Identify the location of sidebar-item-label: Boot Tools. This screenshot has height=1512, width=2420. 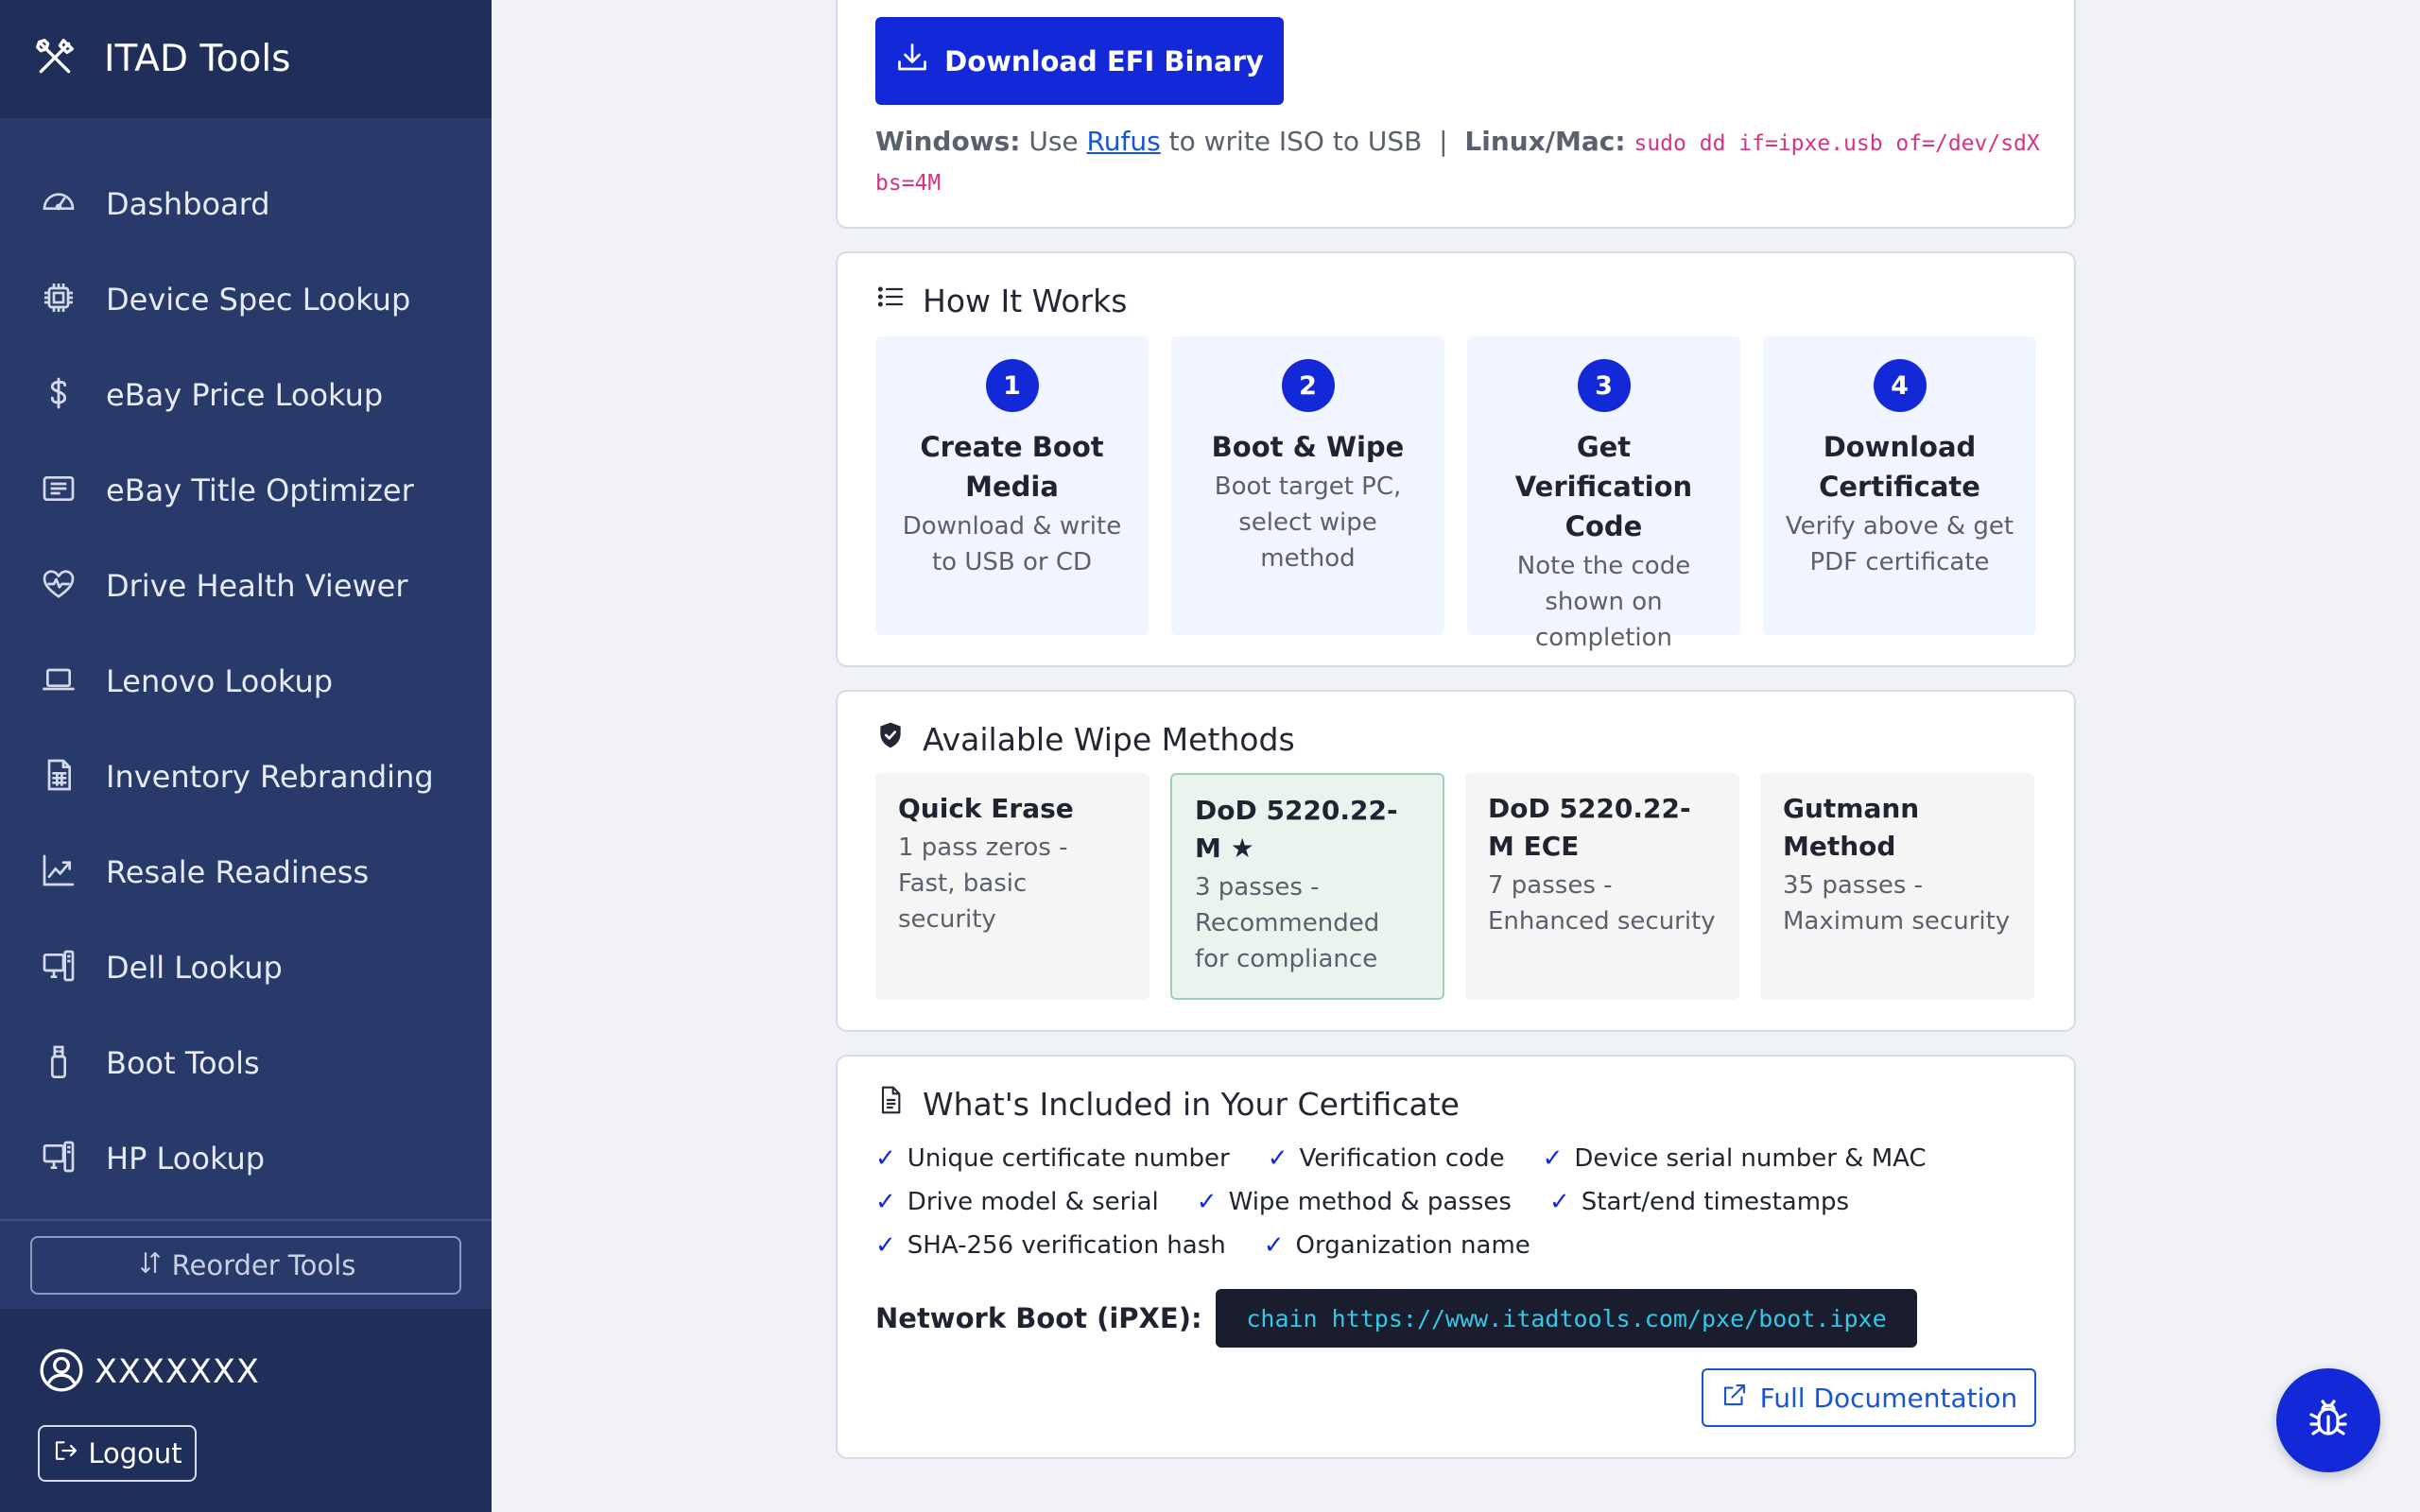
(183, 1062).